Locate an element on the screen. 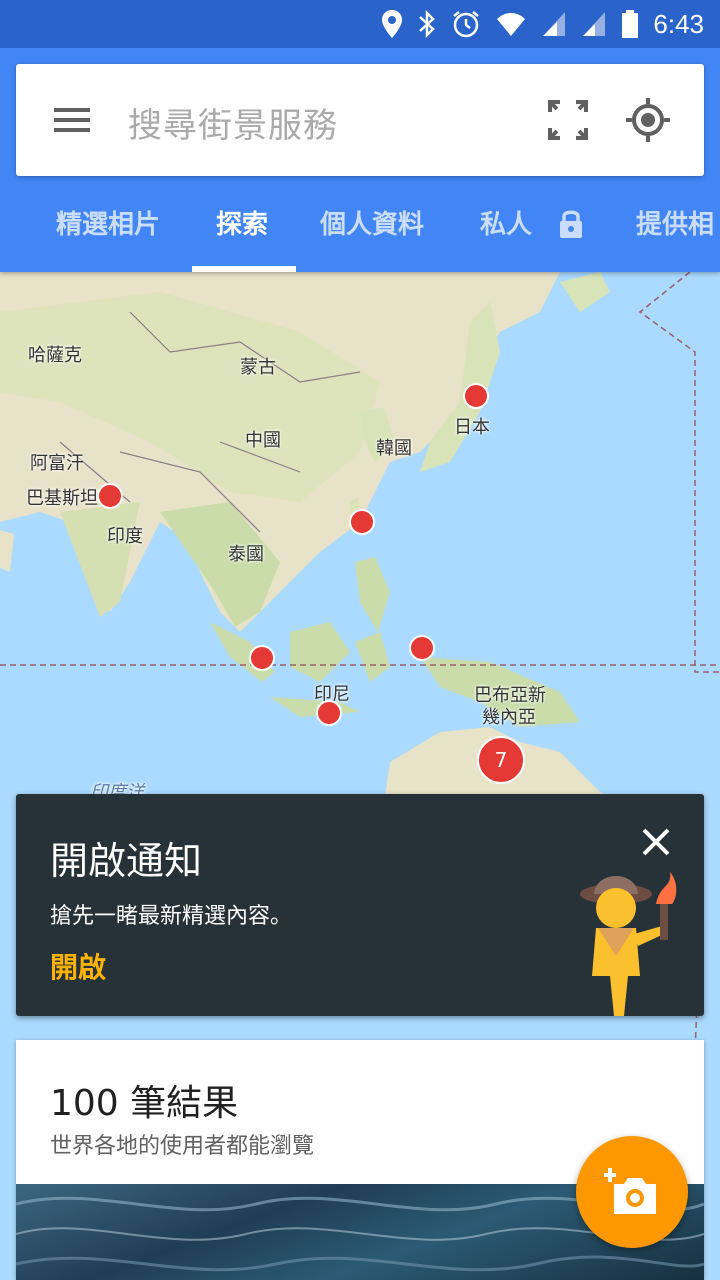 The width and height of the screenshot is (720, 1280). map-pin-cluster: 7 is located at coordinates (501, 760).